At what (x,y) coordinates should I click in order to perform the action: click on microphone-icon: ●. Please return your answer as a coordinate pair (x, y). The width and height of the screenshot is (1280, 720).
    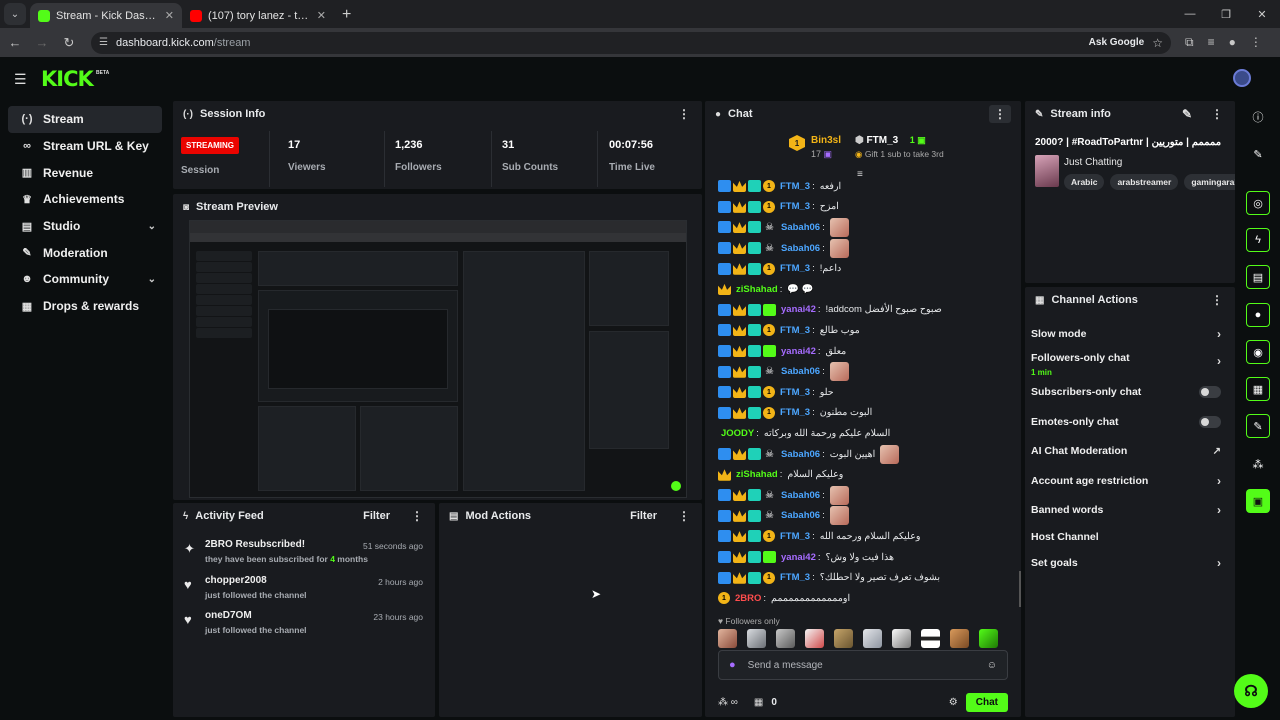
    Looking at the image, I should click on (732, 665).